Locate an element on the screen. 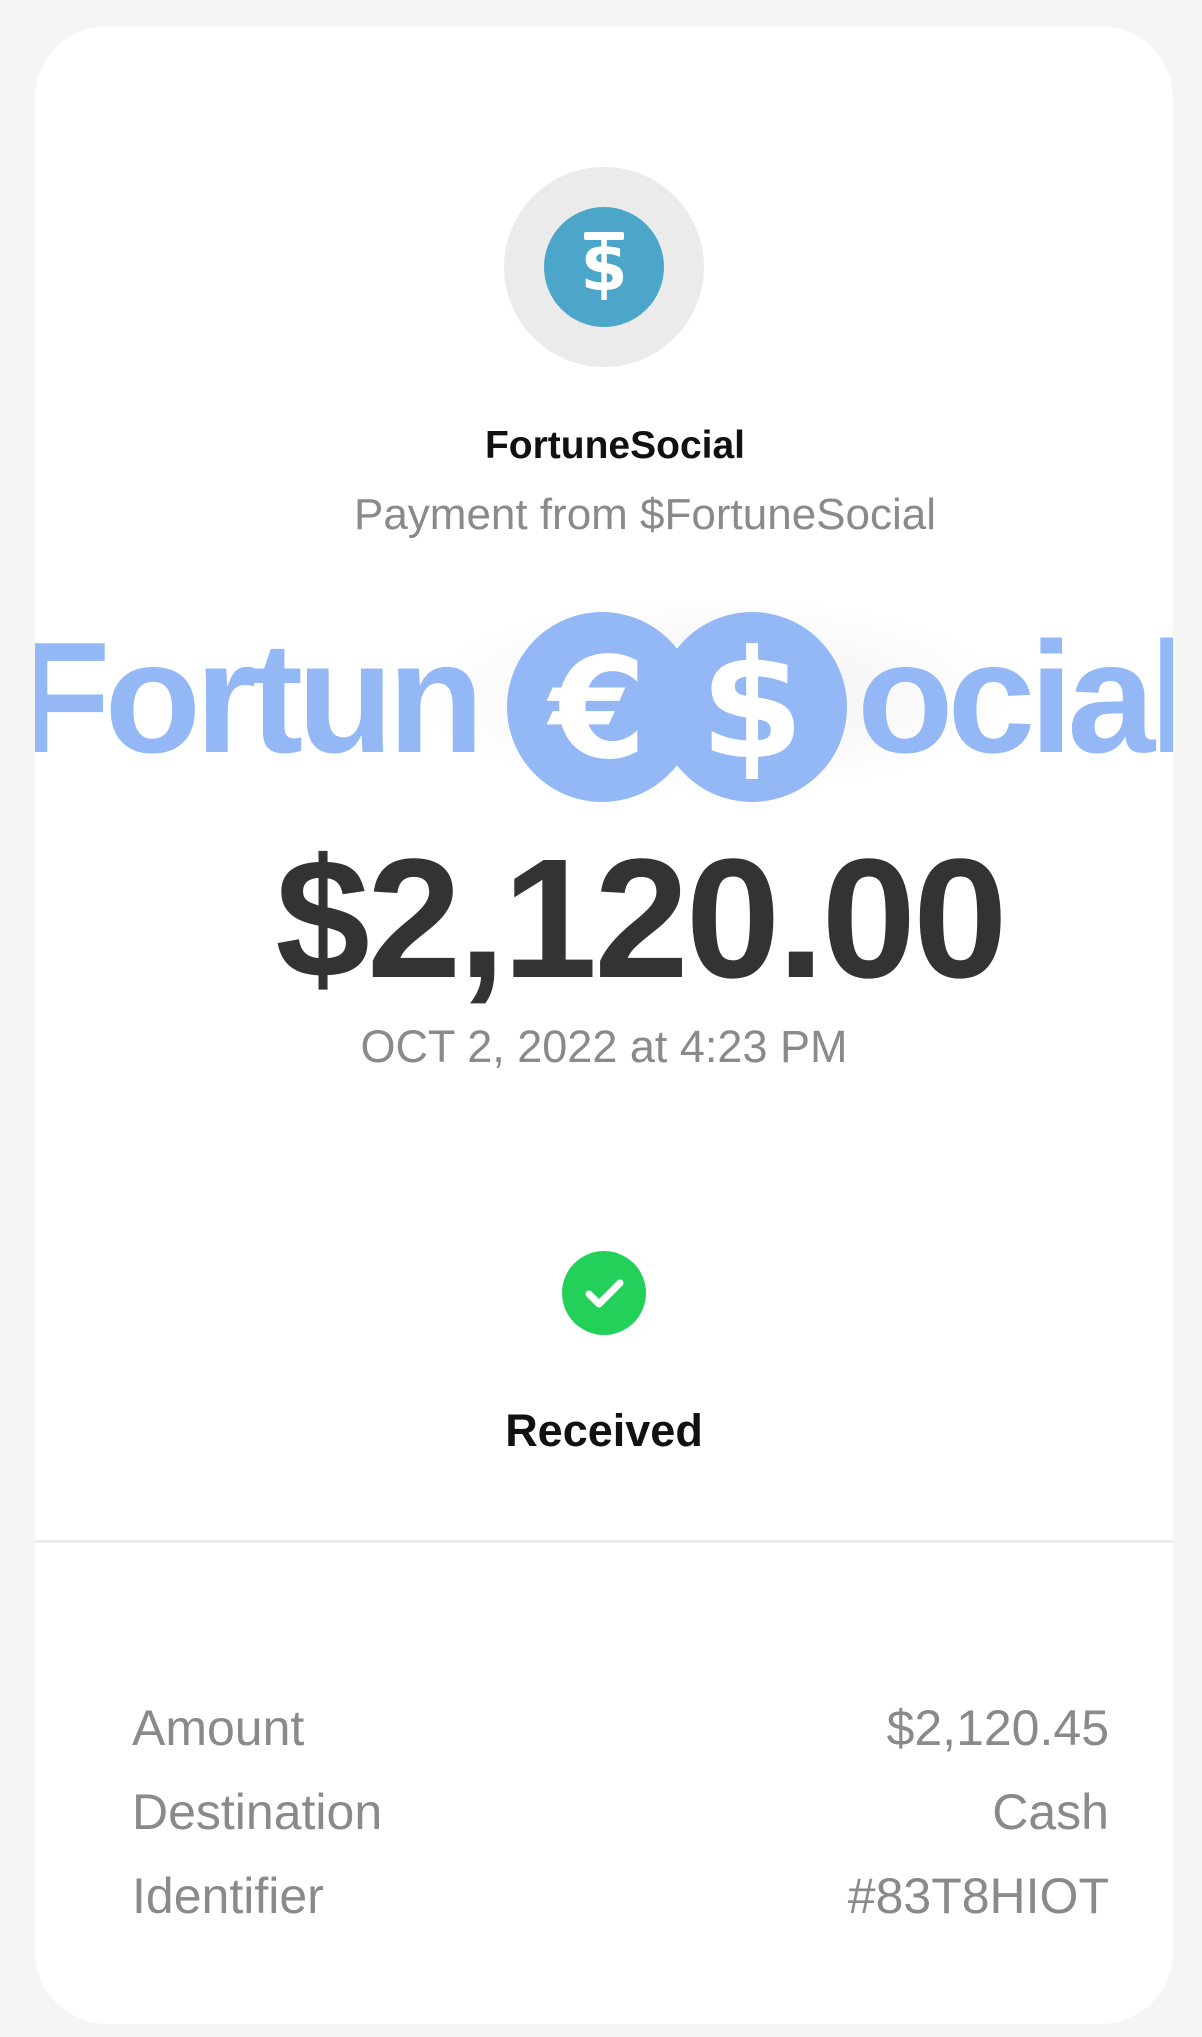  detail-row-destination: Destination Cash is located at coordinates (620, 1829).